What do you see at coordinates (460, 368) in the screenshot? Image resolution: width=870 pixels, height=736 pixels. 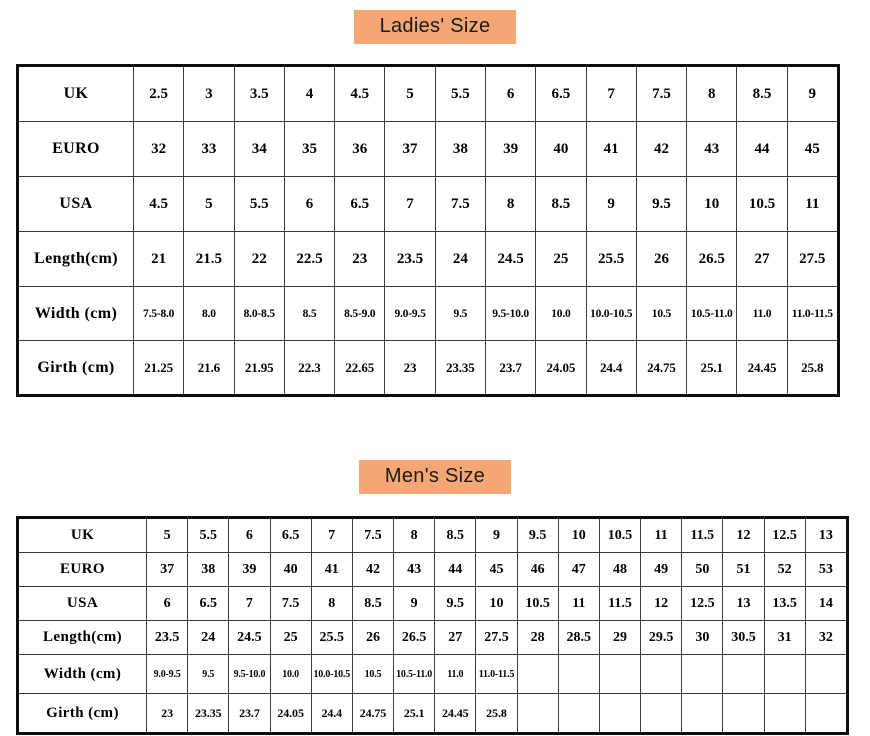 I see `cell: 23.35` at bounding box center [460, 368].